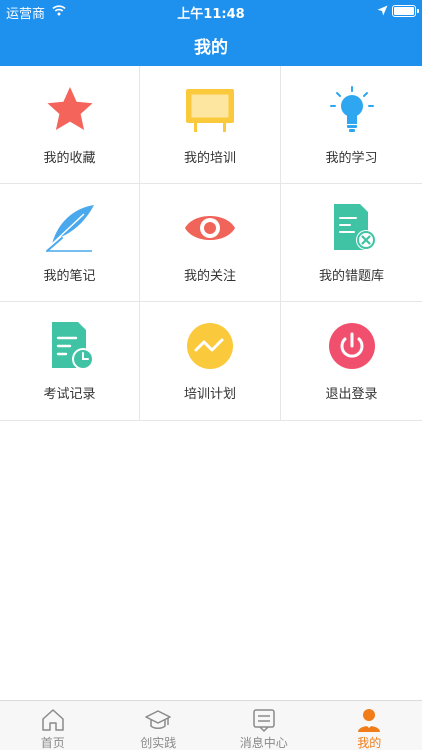  I want to click on menu-label: 培训计划, so click(209, 394).